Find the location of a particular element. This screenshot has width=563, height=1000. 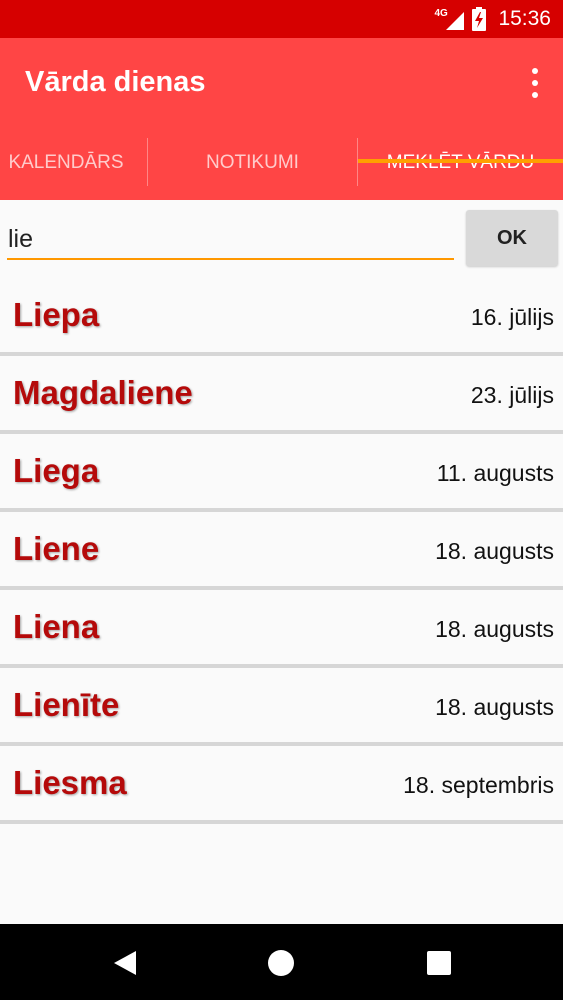

search-row: OK is located at coordinates (281, 239).